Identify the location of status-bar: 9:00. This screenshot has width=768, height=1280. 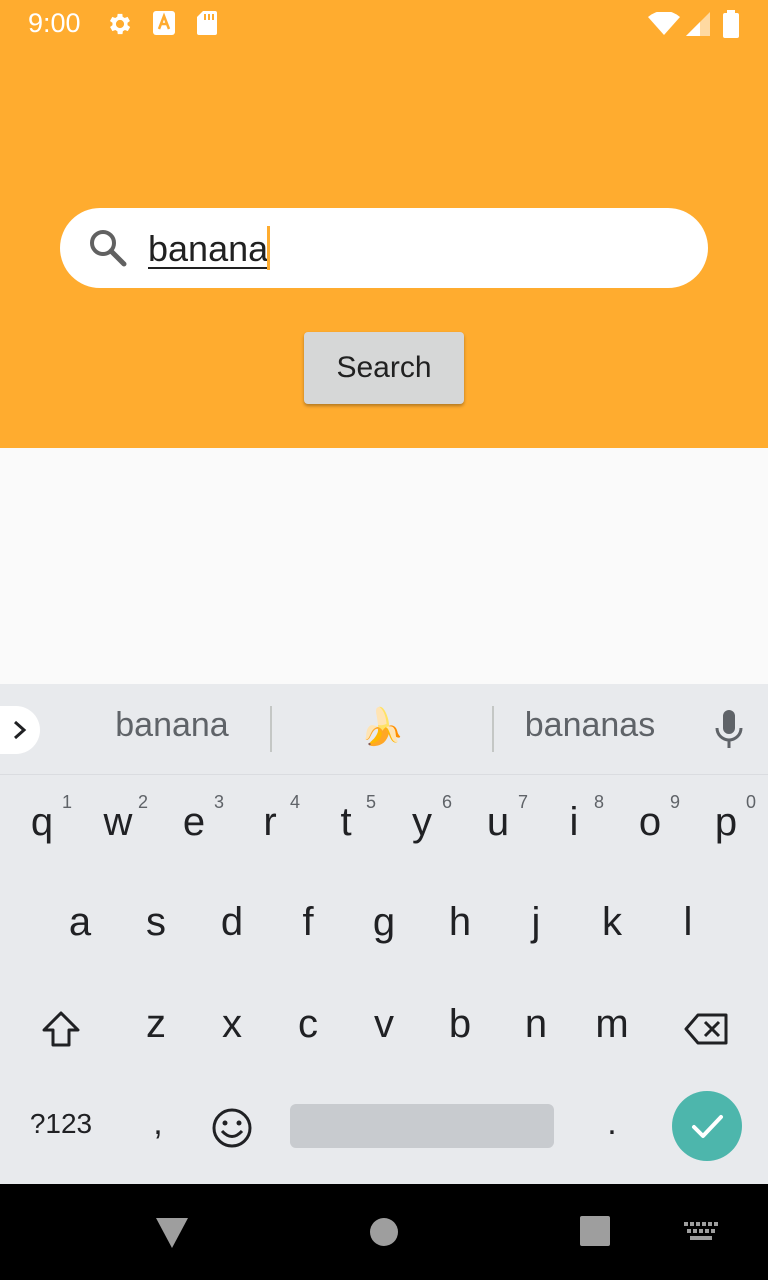
(384, 24).